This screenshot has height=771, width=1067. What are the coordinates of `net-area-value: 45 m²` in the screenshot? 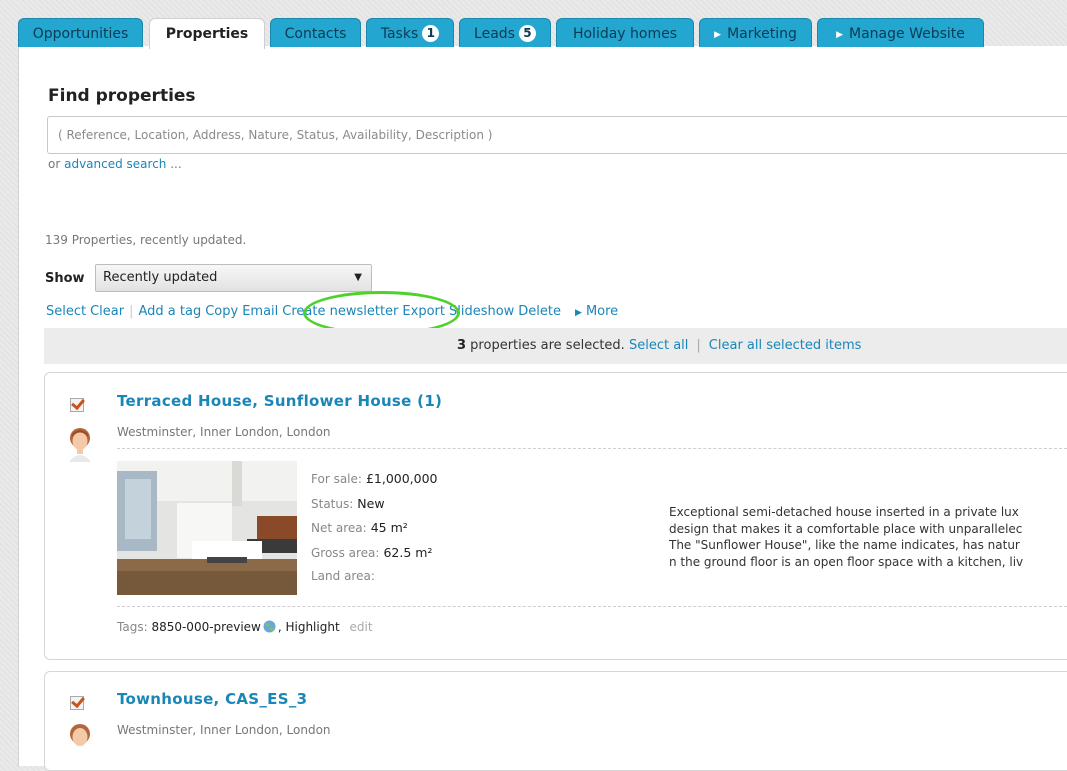 It's located at (389, 527).